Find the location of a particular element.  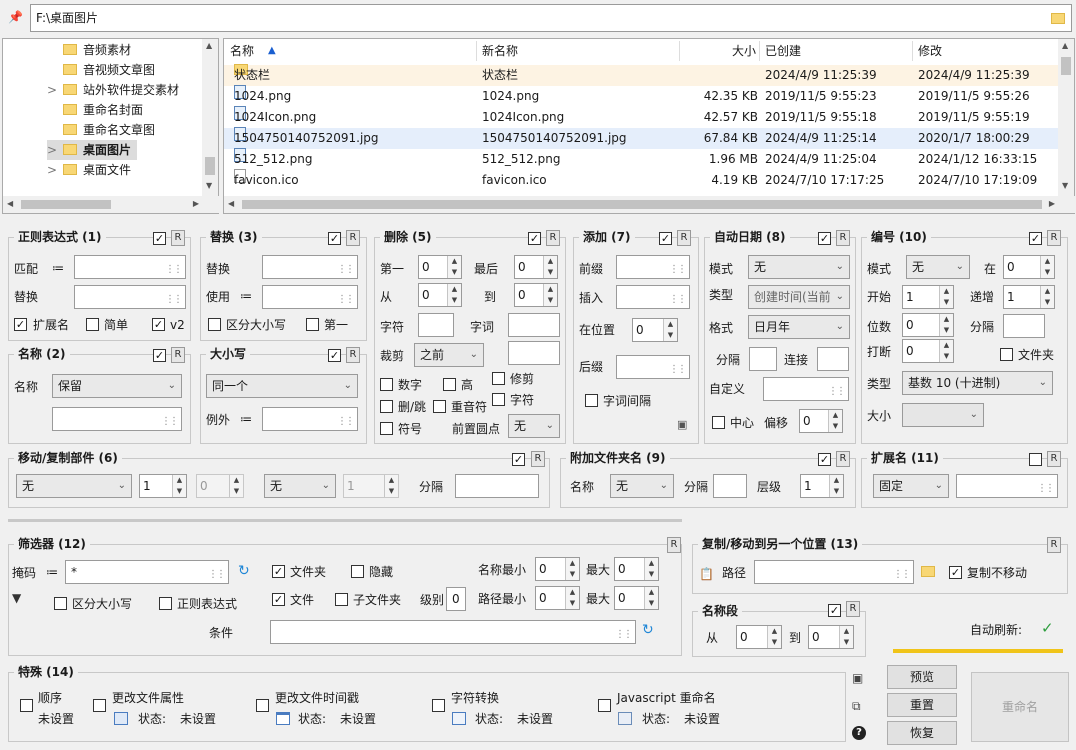

window-icon: ⧉ is located at coordinates (856, 706).